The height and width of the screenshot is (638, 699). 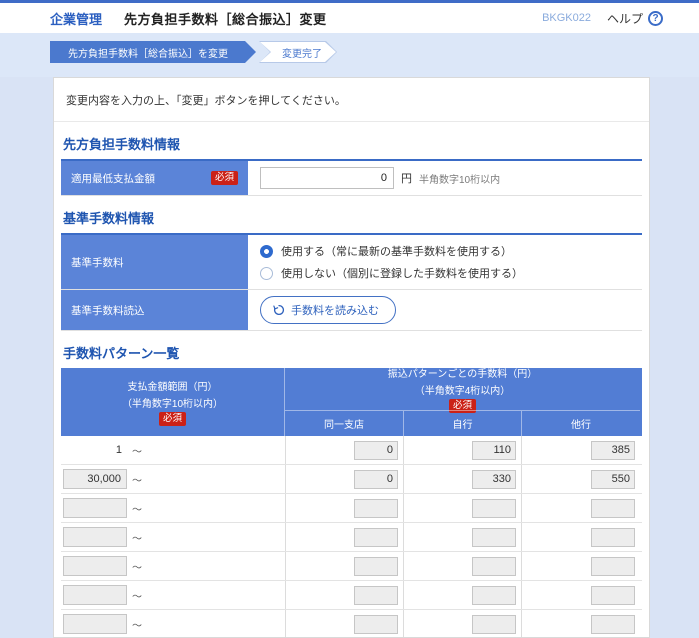 What do you see at coordinates (349, 55) in the screenshot?
I see `step-indicator: 先方負担手数料［総合振込］を変更 変更完了` at bounding box center [349, 55].